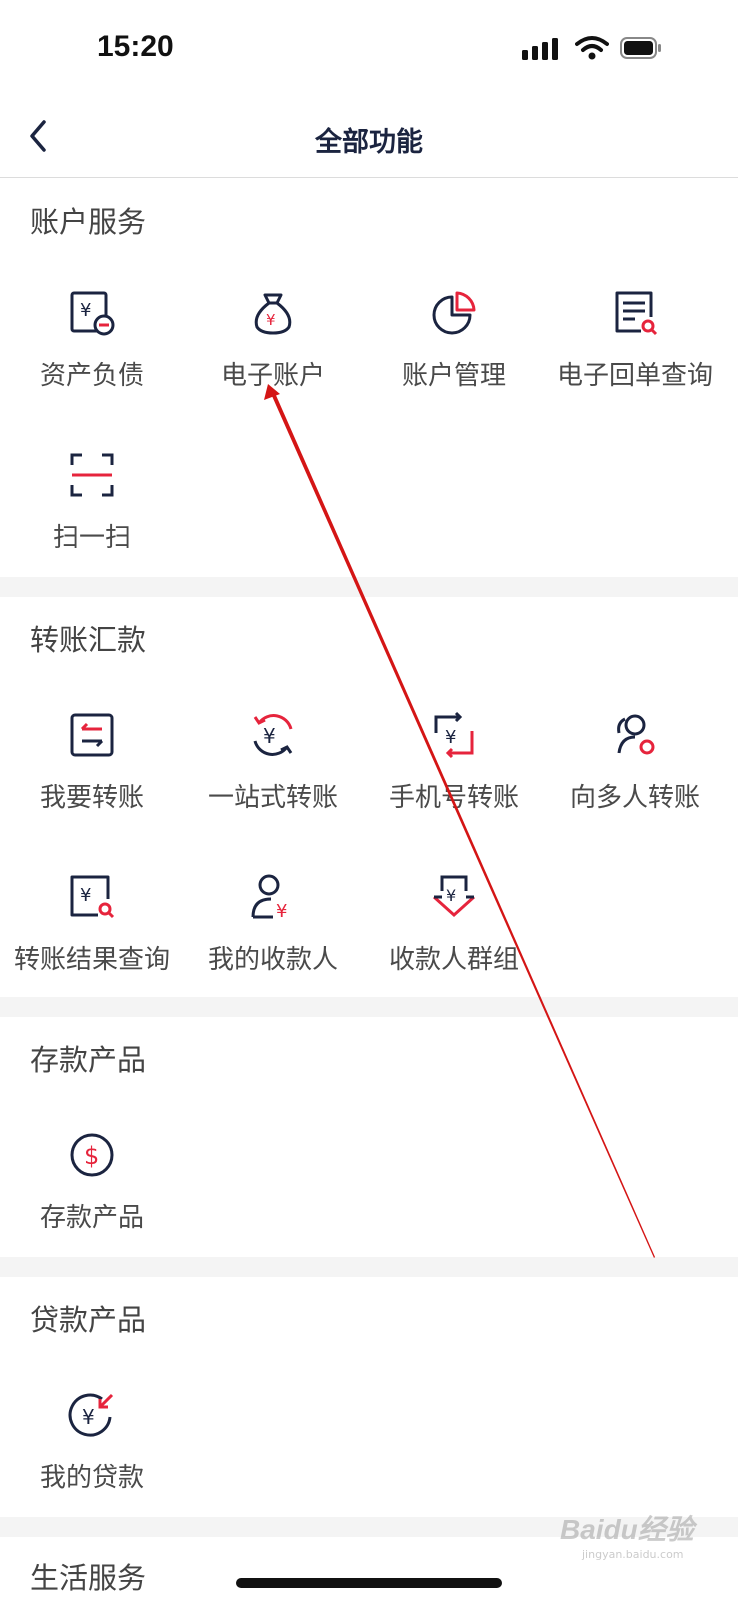  Describe the element at coordinates (369, 50) in the screenshot. I see `status-bar: 15:20` at that location.